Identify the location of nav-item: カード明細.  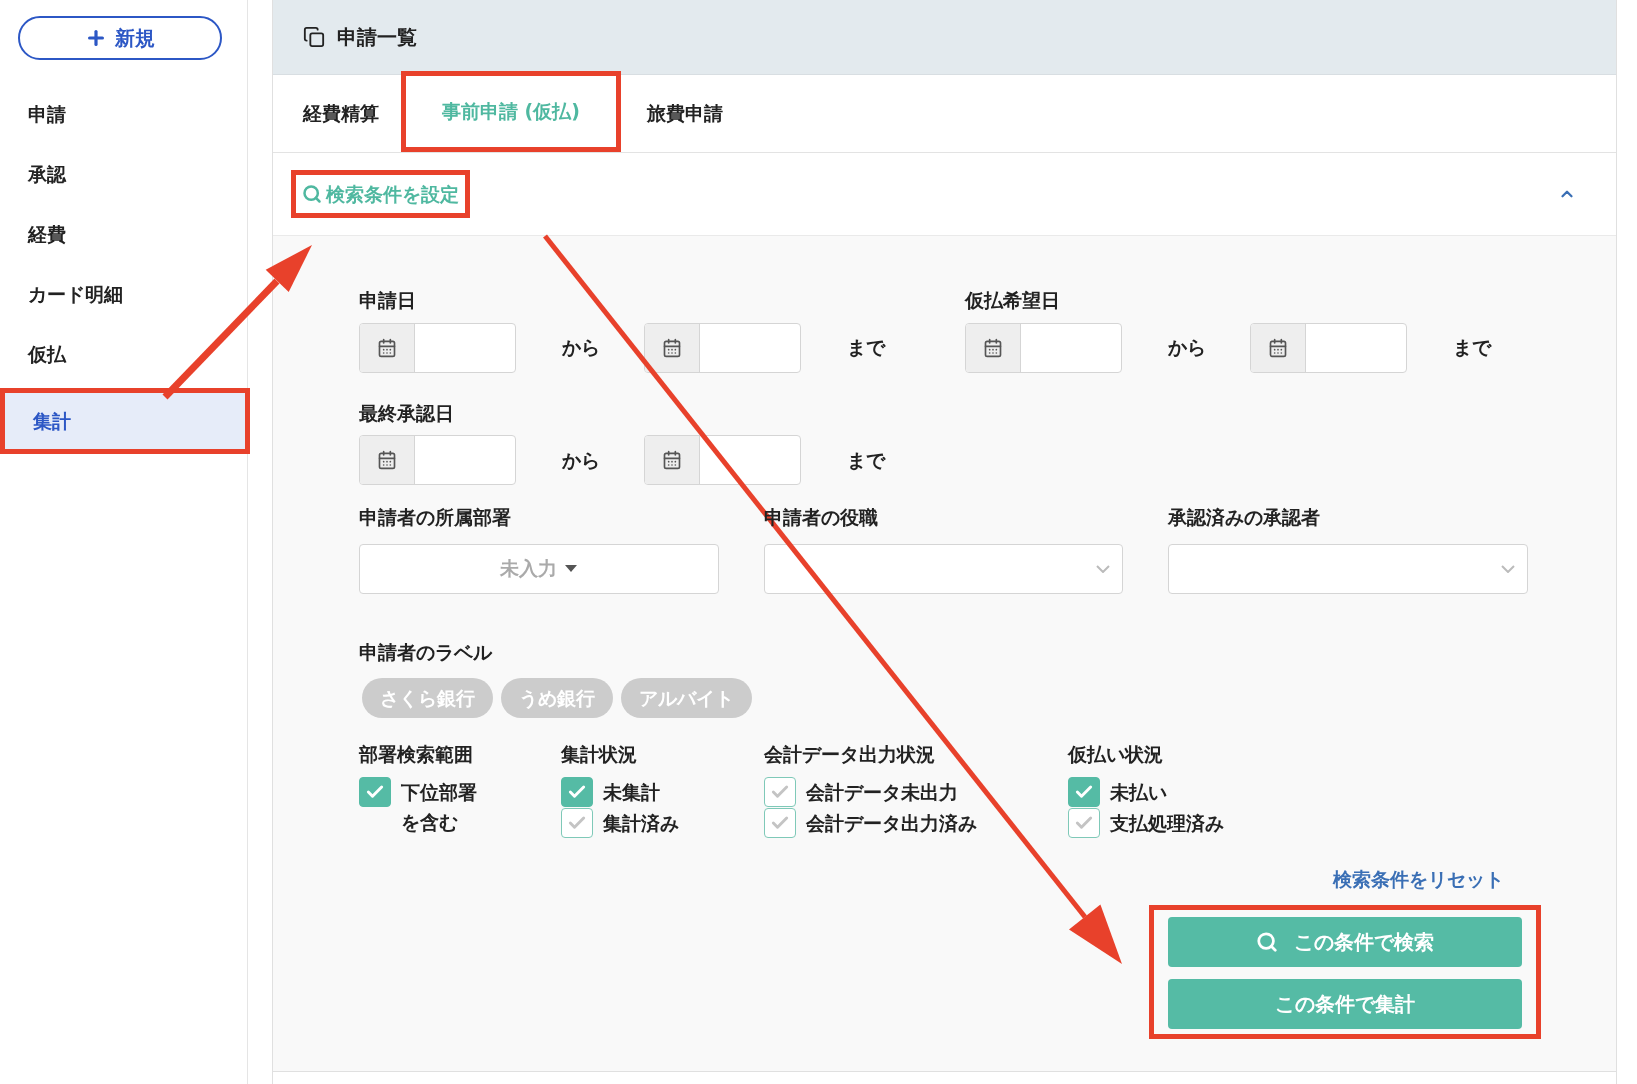
(123, 294).